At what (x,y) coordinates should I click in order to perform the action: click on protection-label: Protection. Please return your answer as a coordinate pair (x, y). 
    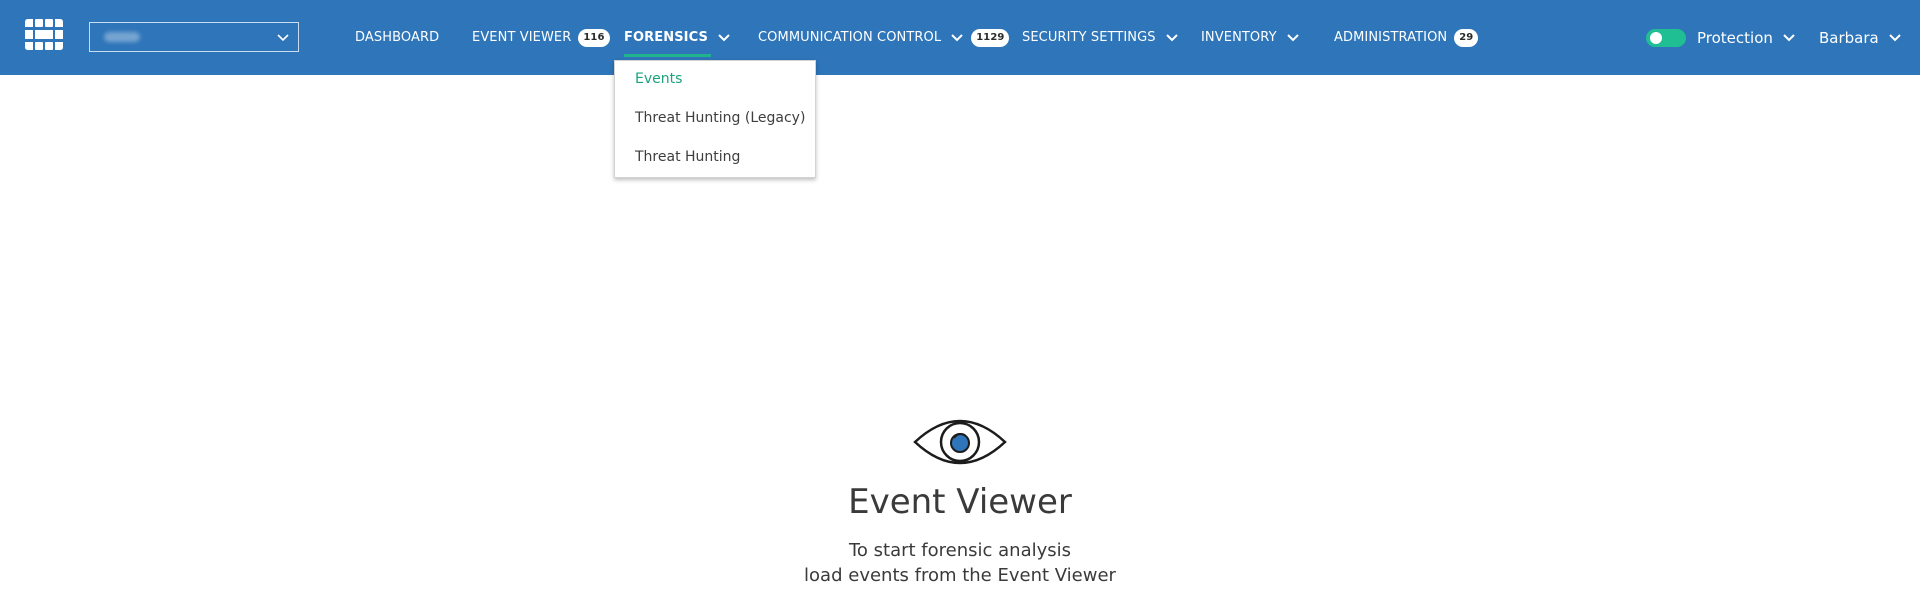
    Looking at the image, I should click on (1735, 37).